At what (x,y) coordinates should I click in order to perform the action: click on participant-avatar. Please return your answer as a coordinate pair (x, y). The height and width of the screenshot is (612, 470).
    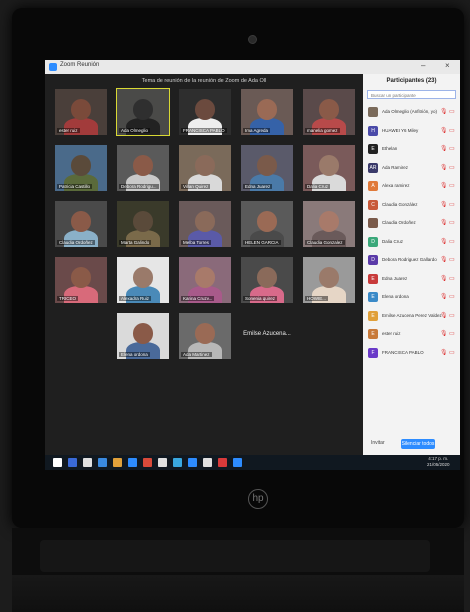
    Looking at the image, I should click on (373, 223).